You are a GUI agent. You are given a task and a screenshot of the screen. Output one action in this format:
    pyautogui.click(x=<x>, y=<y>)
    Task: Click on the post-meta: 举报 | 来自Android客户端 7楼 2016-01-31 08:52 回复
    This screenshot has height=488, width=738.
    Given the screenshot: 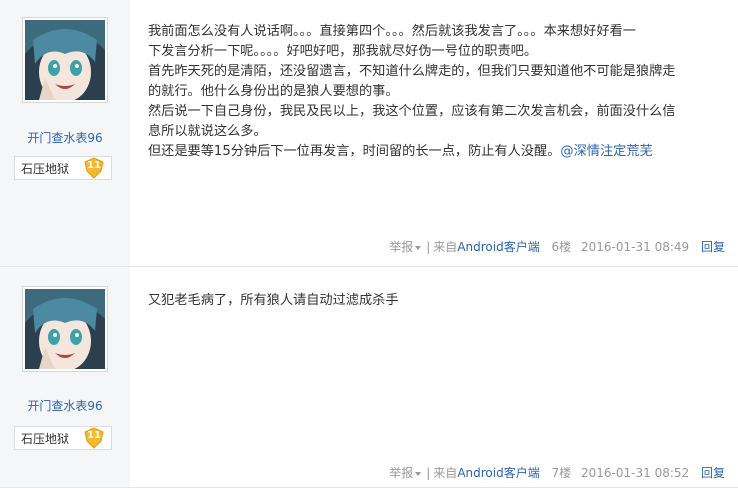 What is the action you would take?
    pyautogui.click(x=557, y=472)
    